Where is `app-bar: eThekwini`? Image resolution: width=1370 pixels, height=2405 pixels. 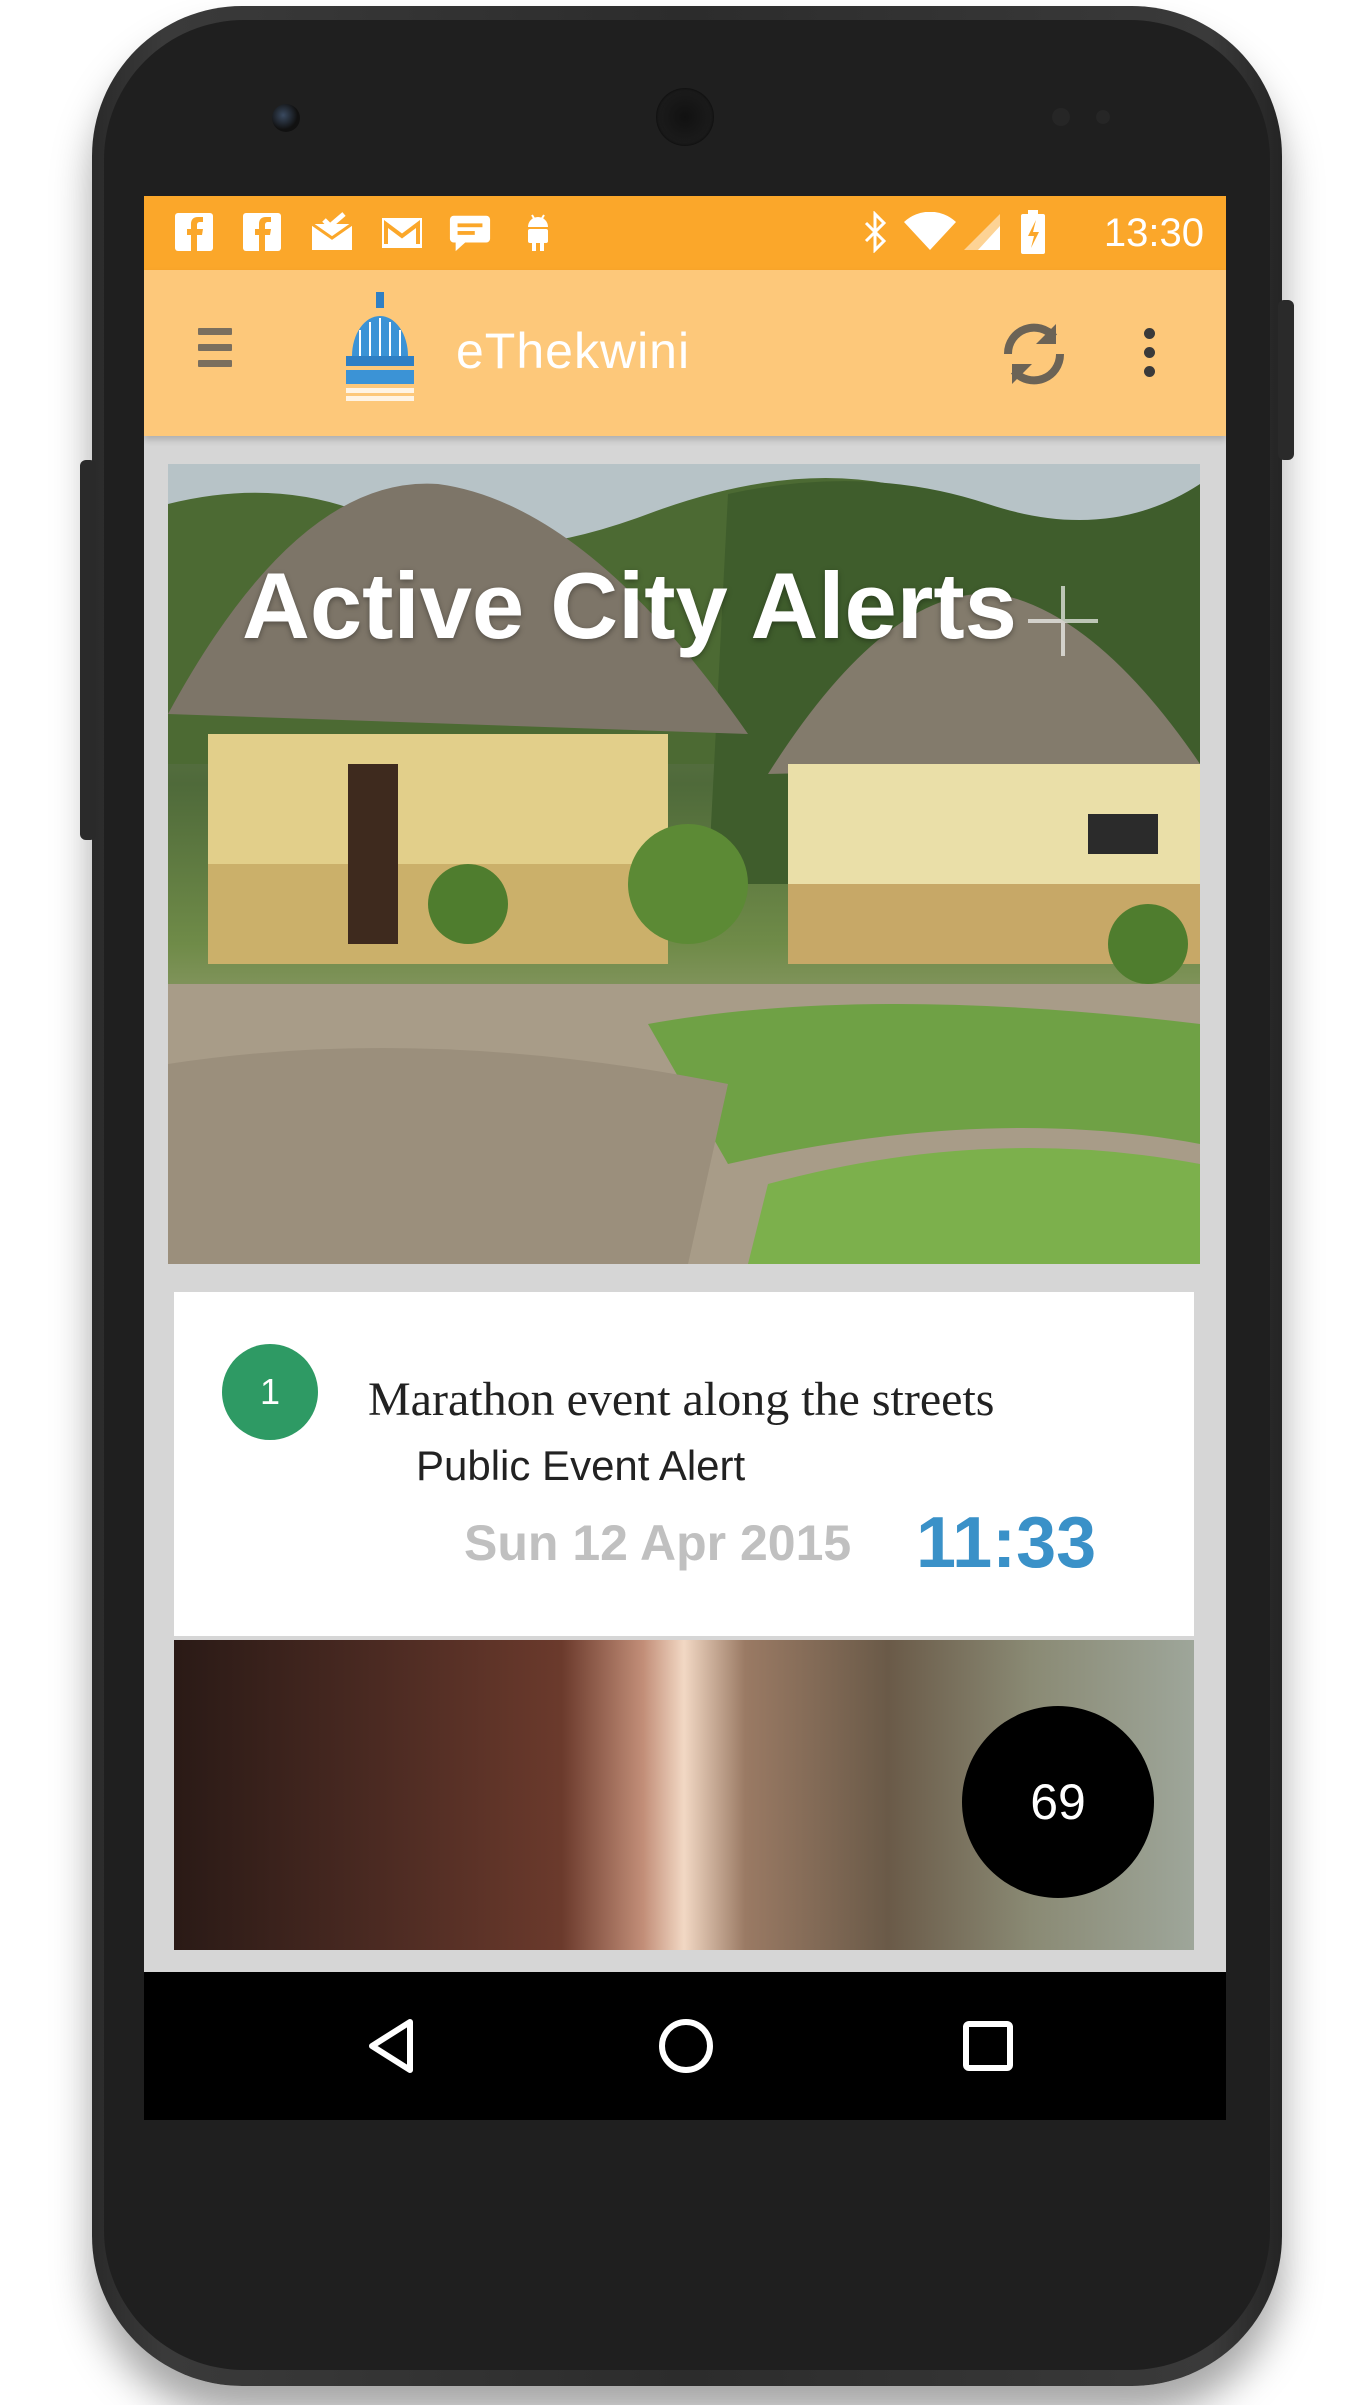
app-bar: eThekwini is located at coordinates (685, 353).